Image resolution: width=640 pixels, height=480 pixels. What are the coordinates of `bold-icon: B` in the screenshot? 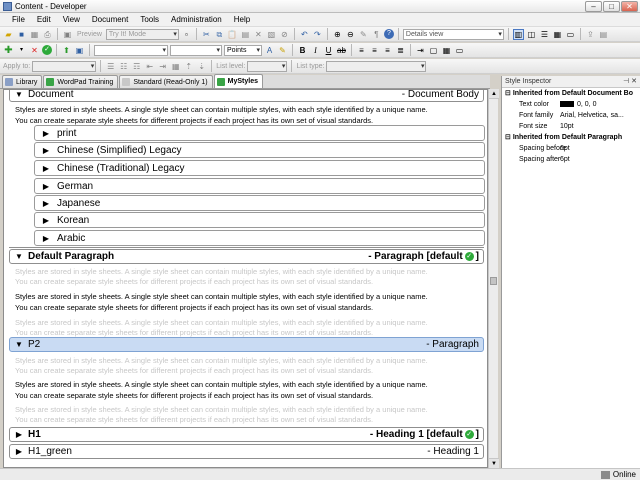 It's located at (302, 50).